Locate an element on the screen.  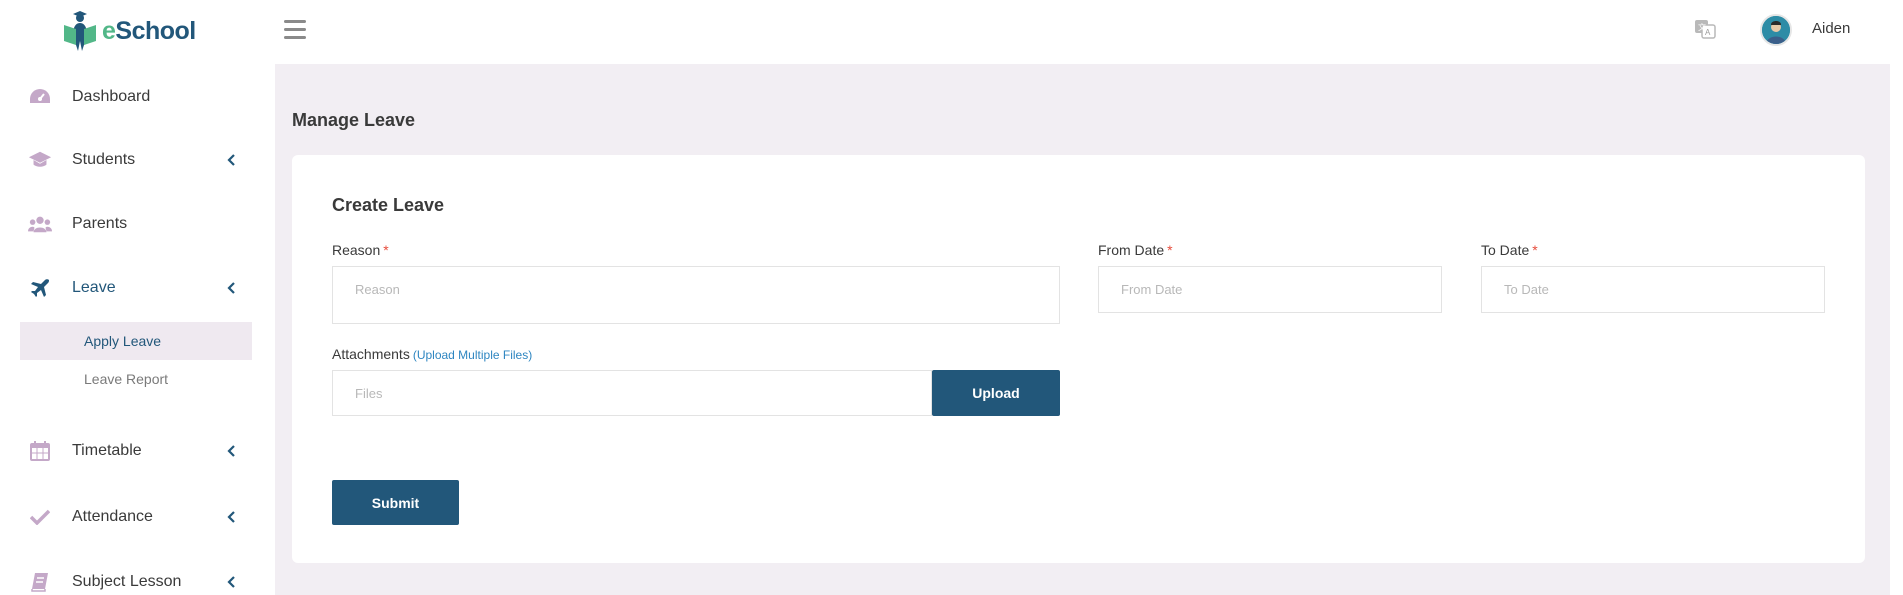
hamburger-icon is located at coordinates (295, 30).